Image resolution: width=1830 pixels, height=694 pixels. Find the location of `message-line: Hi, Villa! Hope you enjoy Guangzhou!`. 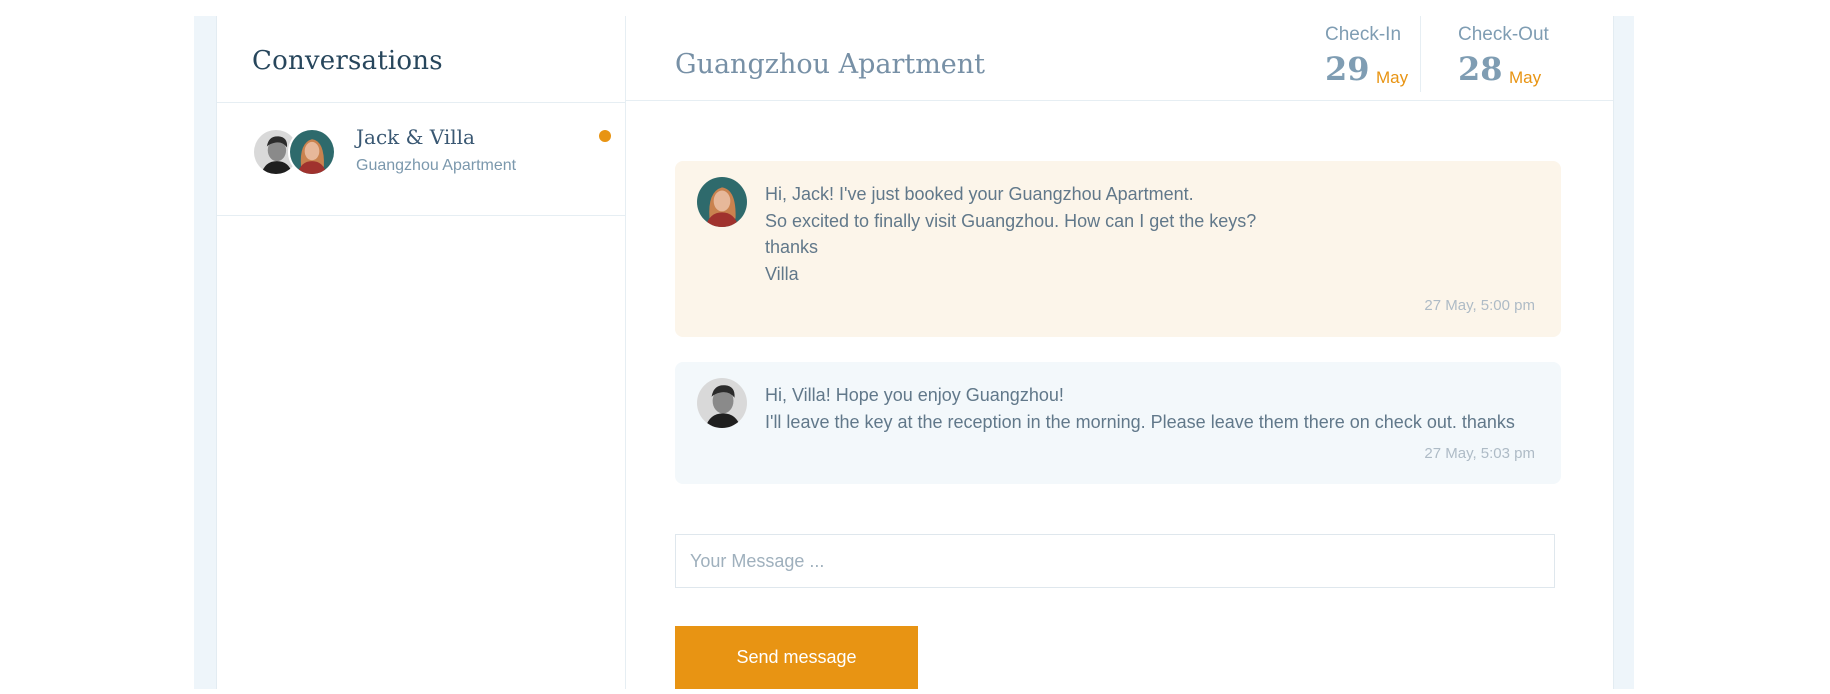

message-line: Hi, Villa! Hope you enjoy Guangzhou! is located at coordinates (914, 395).